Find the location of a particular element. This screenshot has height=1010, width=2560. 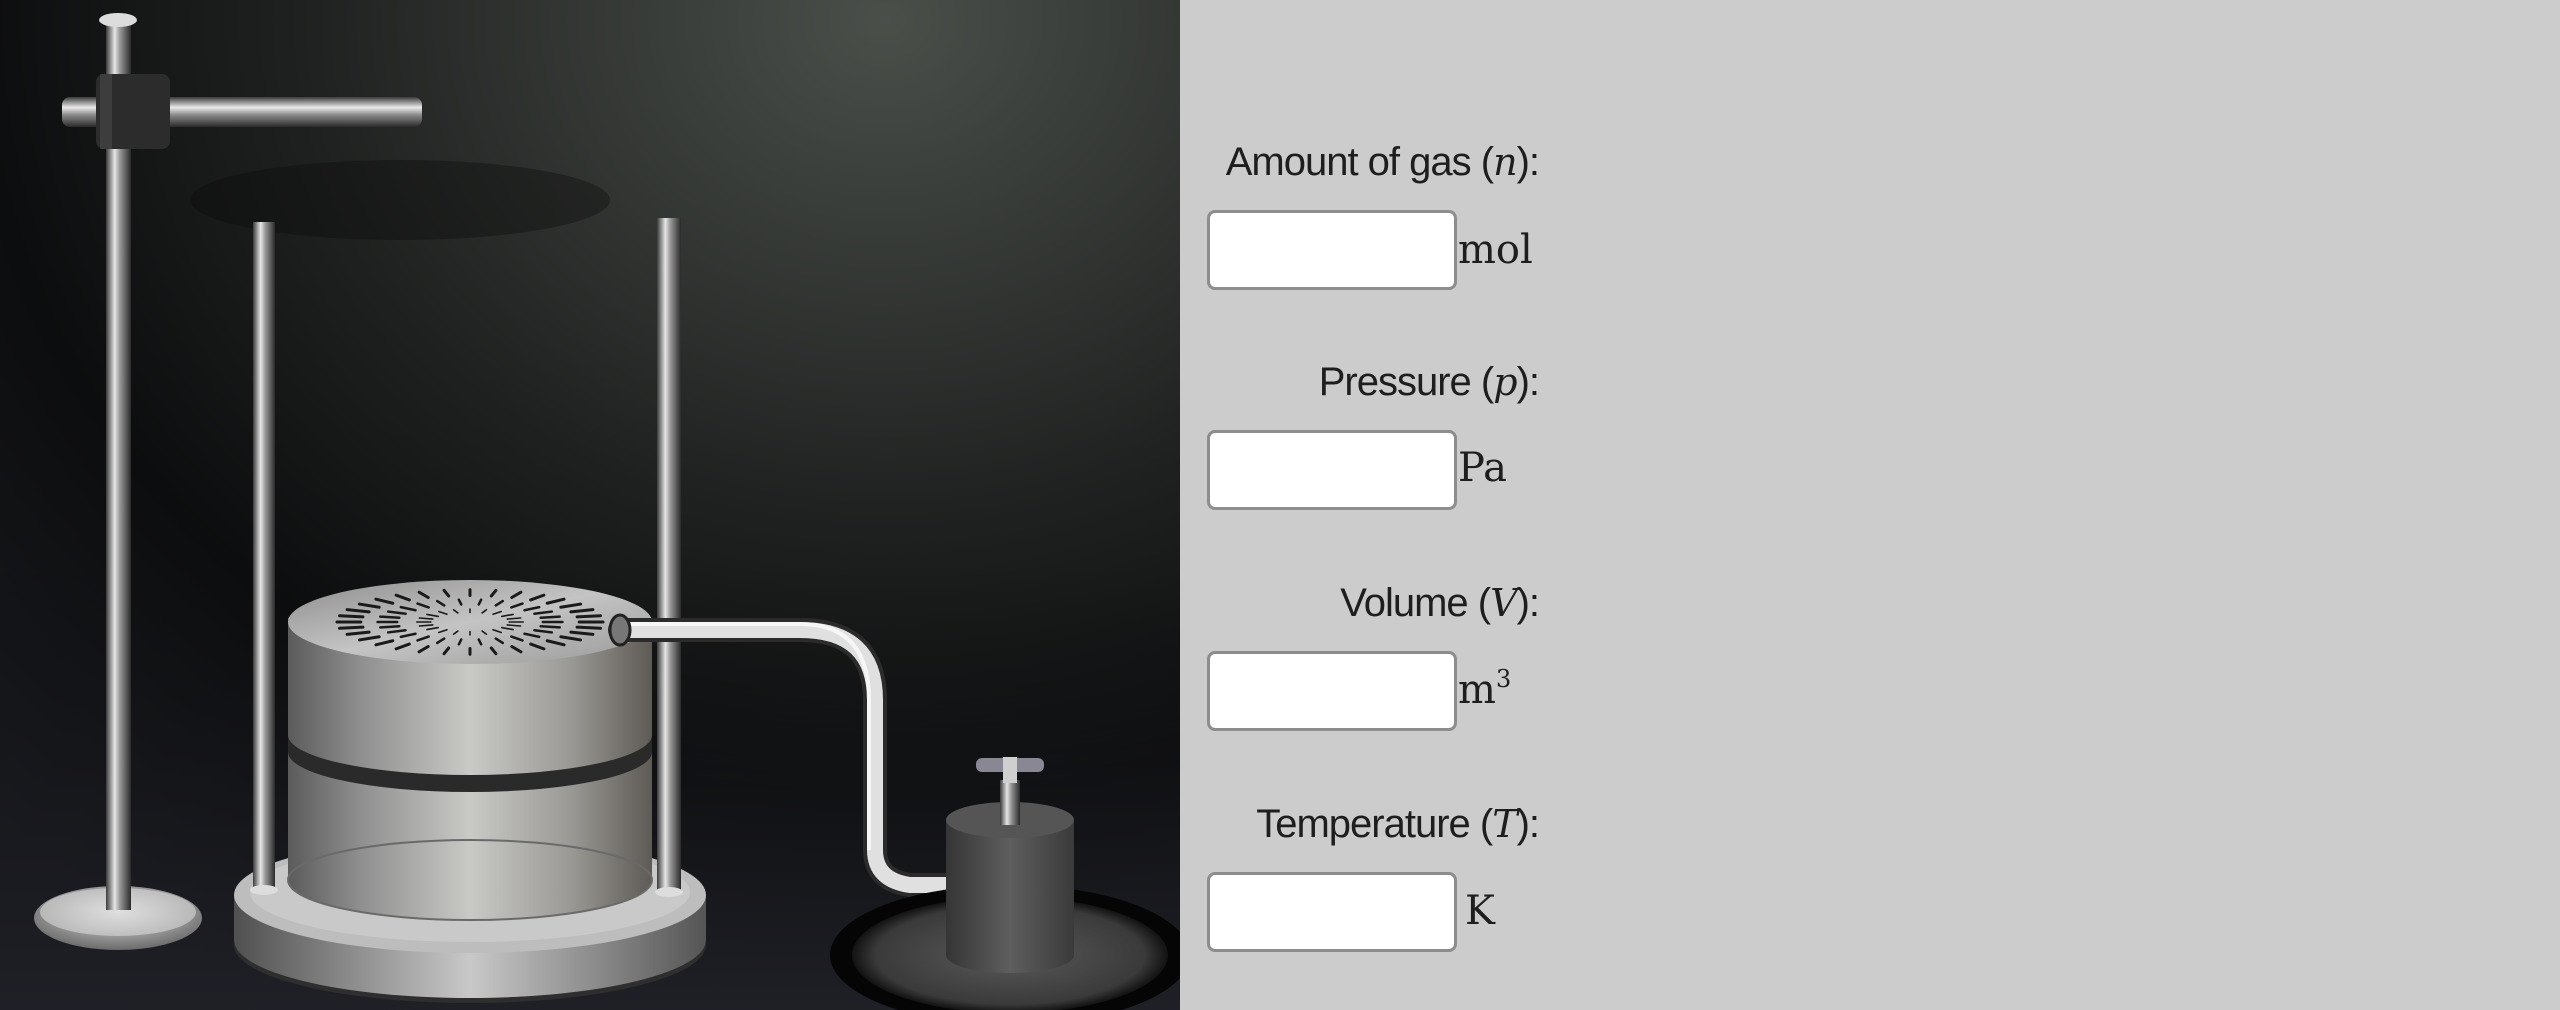

symbol-t: T is located at coordinates (1504, 824).